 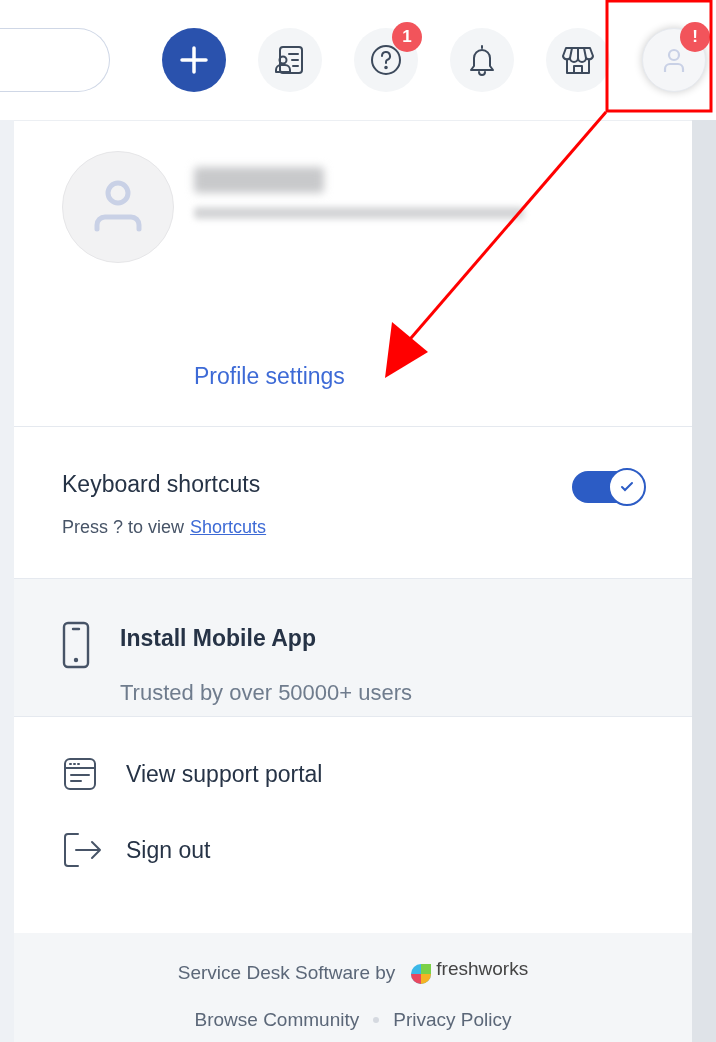 I want to click on freshworks-logo-text: freshworks, so click(x=482, y=969).